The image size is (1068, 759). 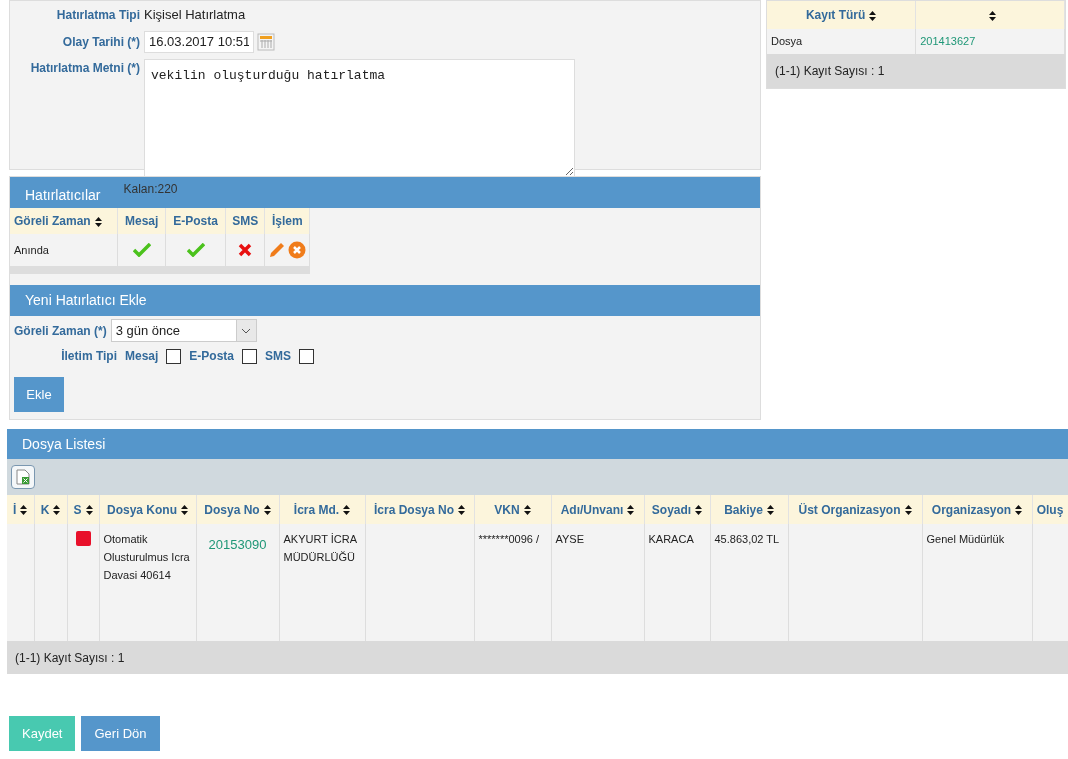 What do you see at coordinates (287, 221) in the screenshot?
I see `column-header: İşlem` at bounding box center [287, 221].